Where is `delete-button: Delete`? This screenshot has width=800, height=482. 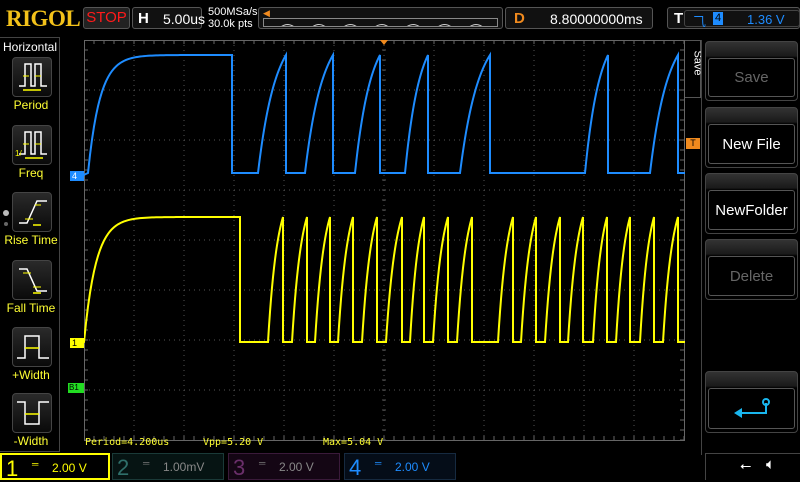
delete-button: Delete is located at coordinates (751, 269).